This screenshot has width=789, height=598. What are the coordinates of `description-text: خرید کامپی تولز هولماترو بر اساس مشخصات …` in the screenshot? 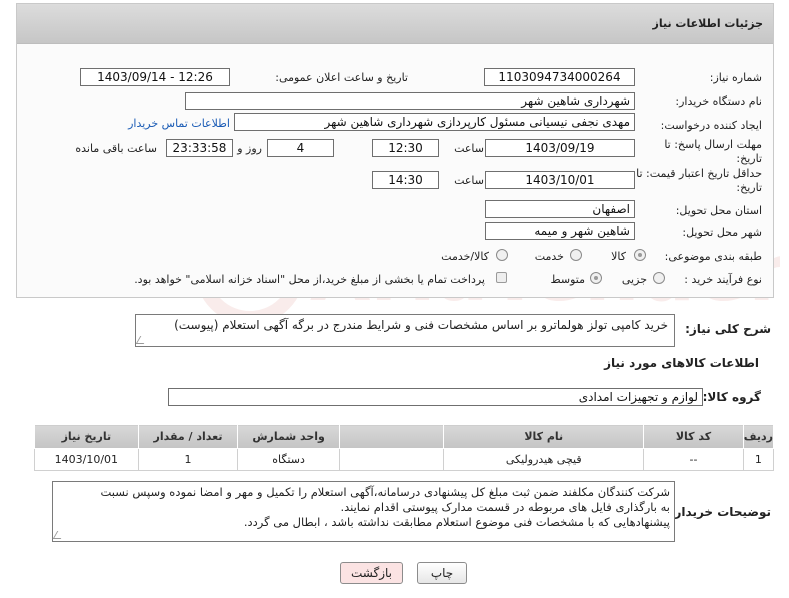 It's located at (421, 325).